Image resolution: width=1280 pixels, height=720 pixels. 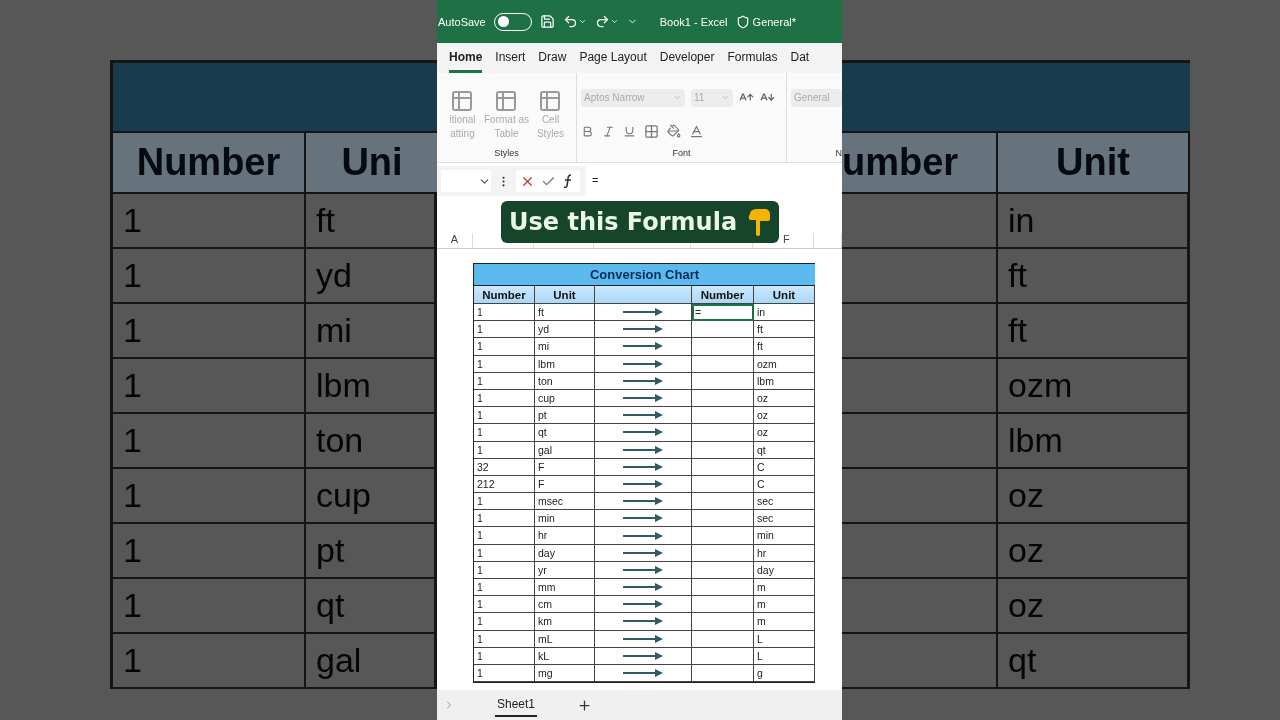 I want to click on ribbon-tab: Developer, so click(x=687, y=61).